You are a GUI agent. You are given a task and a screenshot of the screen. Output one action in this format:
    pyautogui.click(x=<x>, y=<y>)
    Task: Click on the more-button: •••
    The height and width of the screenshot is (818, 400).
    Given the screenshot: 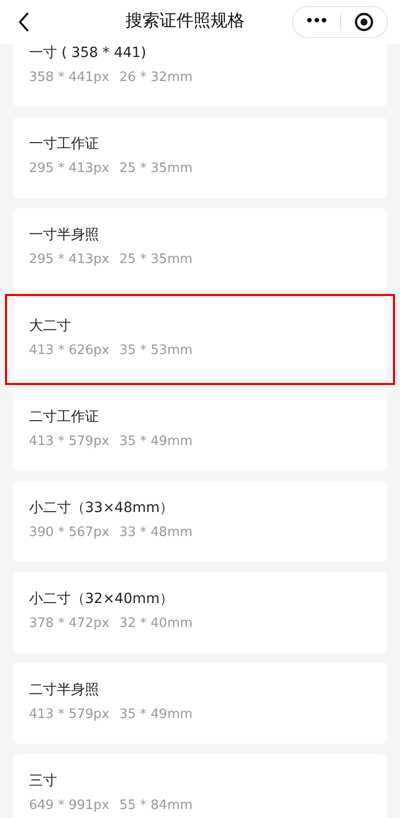 What is the action you would take?
    pyautogui.click(x=316, y=22)
    